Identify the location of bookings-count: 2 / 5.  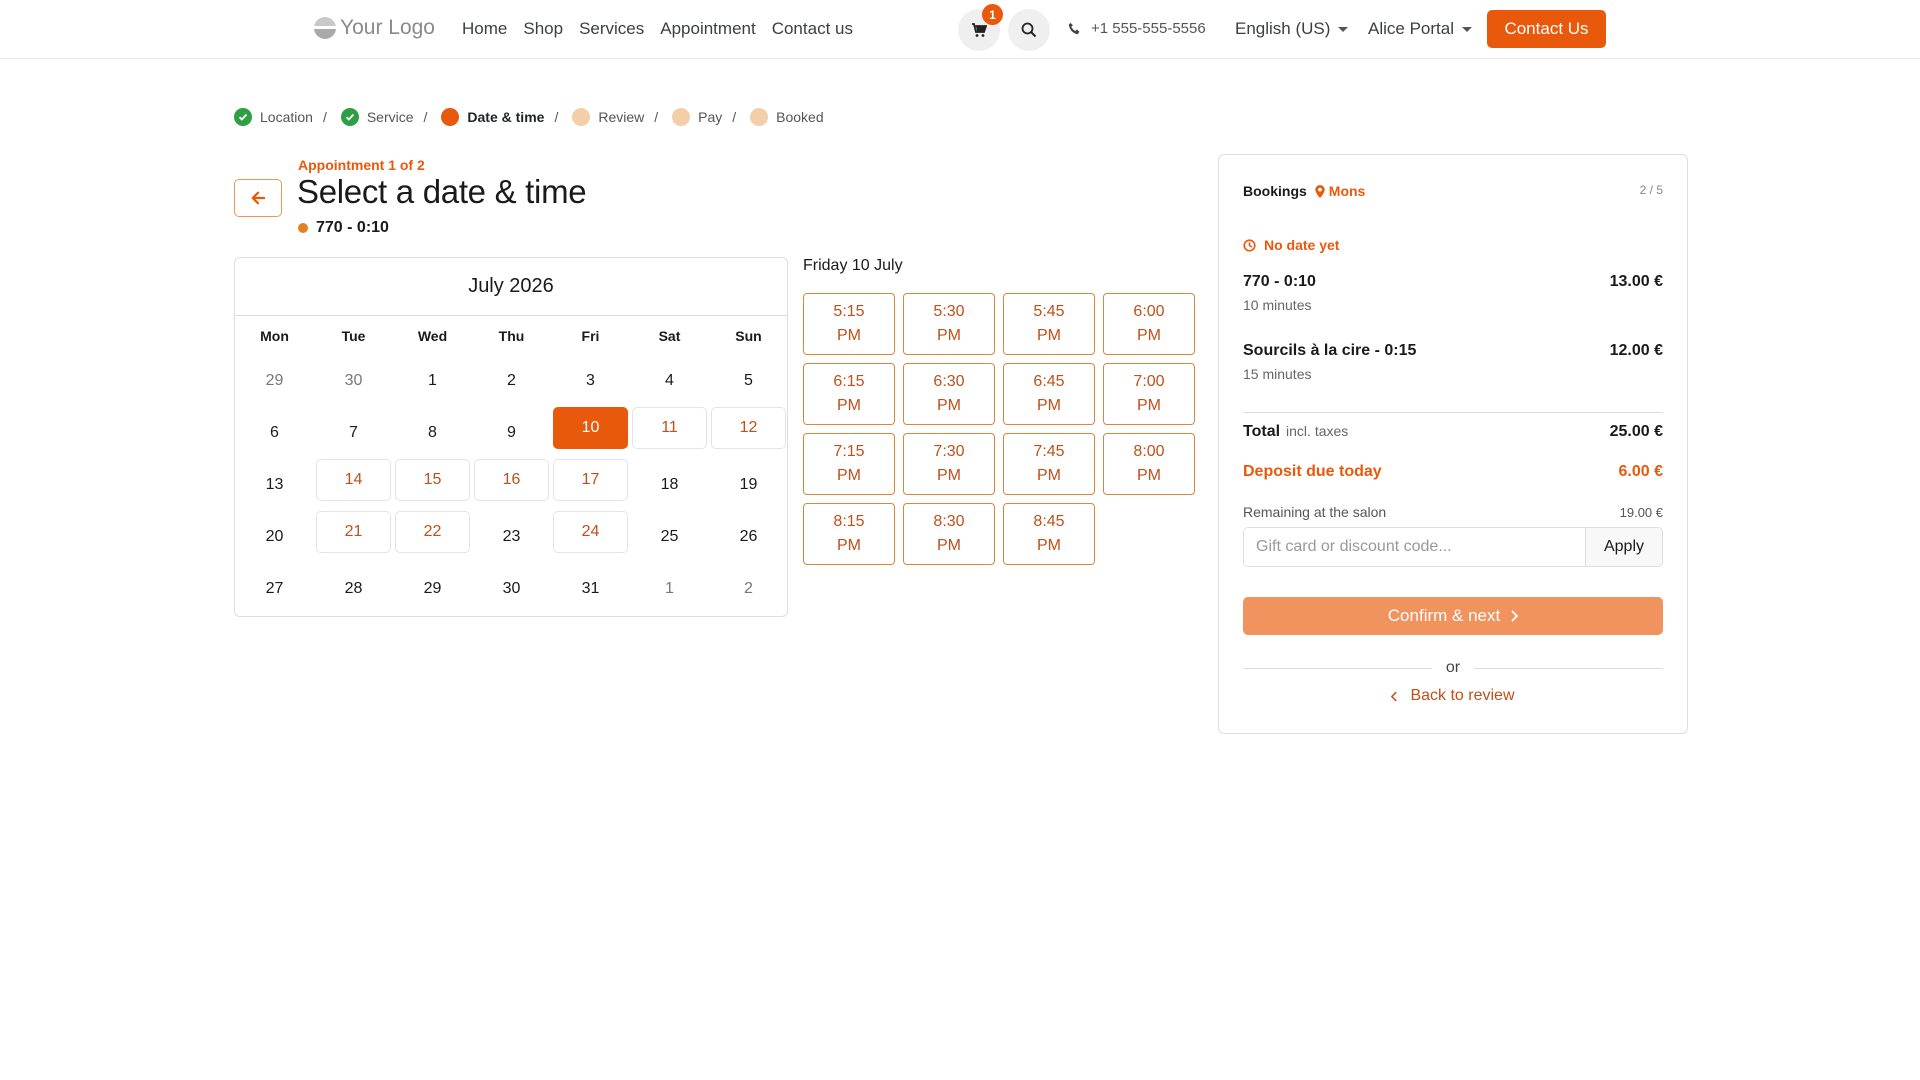
(1651, 190).